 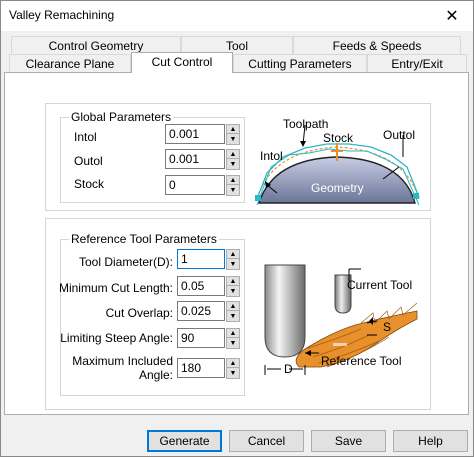 I want to click on d-label: D, so click(x=288, y=369).